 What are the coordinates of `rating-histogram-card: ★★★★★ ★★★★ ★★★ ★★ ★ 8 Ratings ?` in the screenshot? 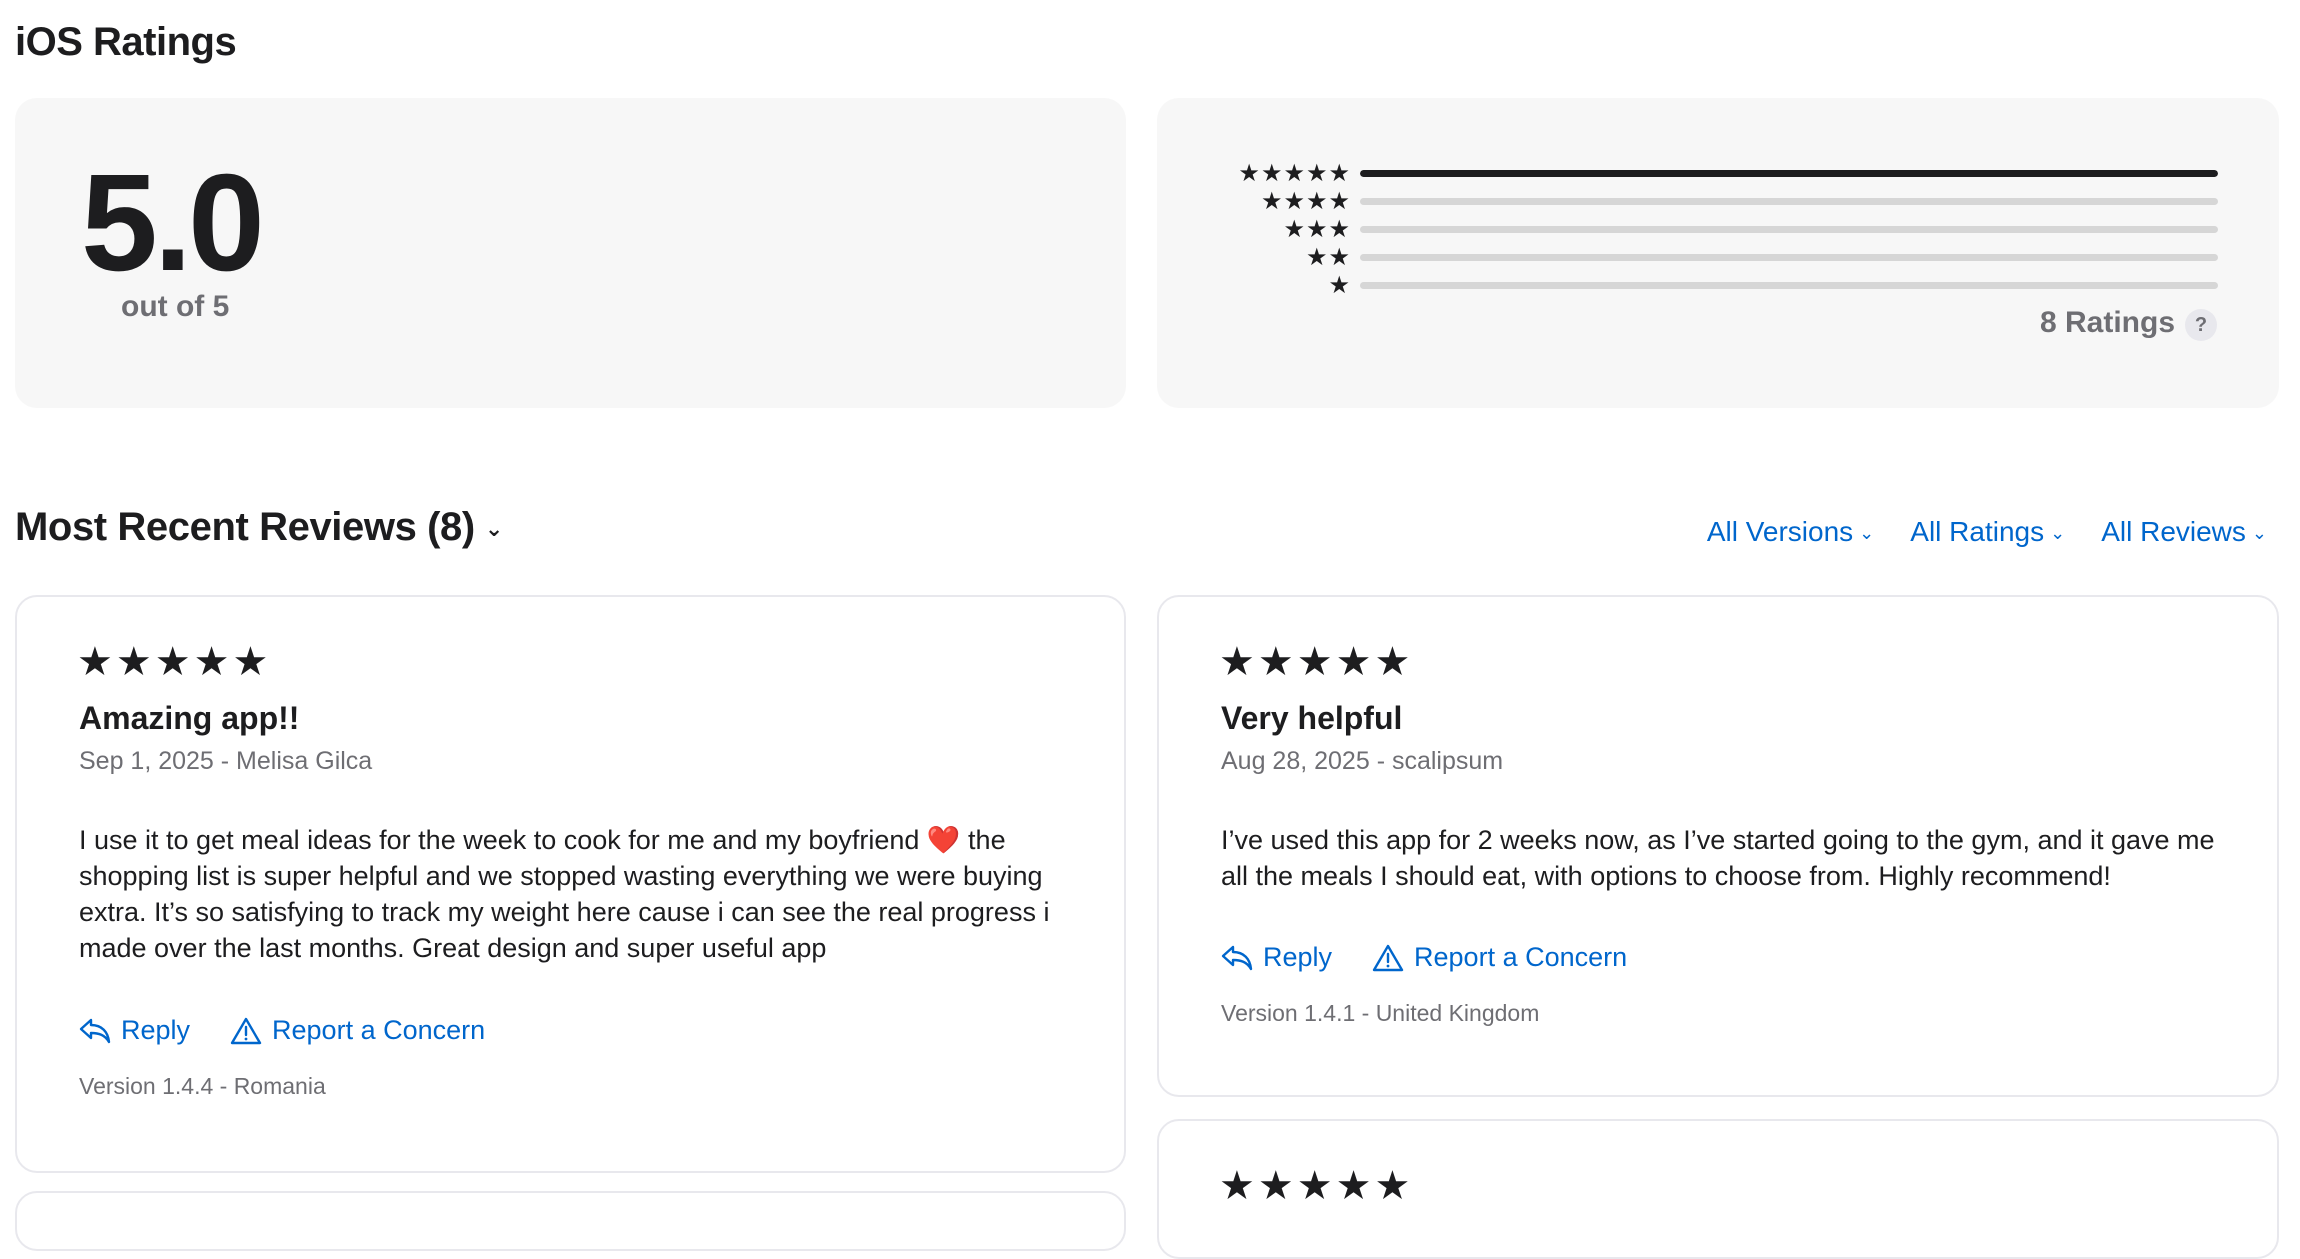 It's located at (1718, 253).